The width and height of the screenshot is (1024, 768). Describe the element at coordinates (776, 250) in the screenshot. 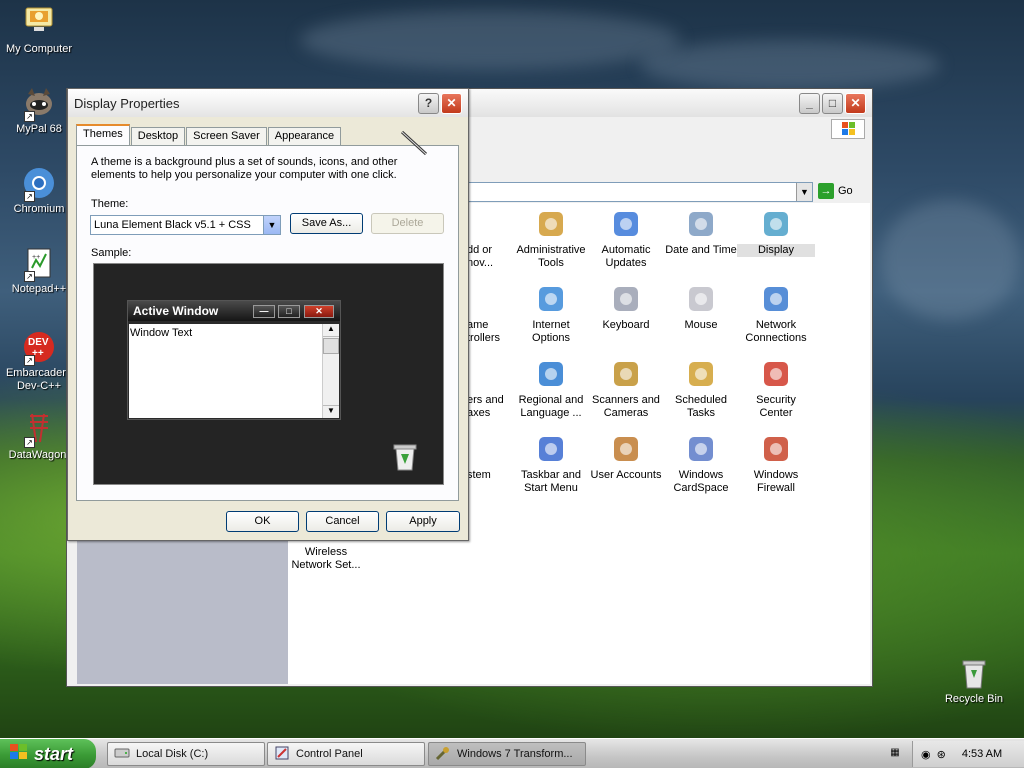

I see `control-panel-item-label: Display` at that location.